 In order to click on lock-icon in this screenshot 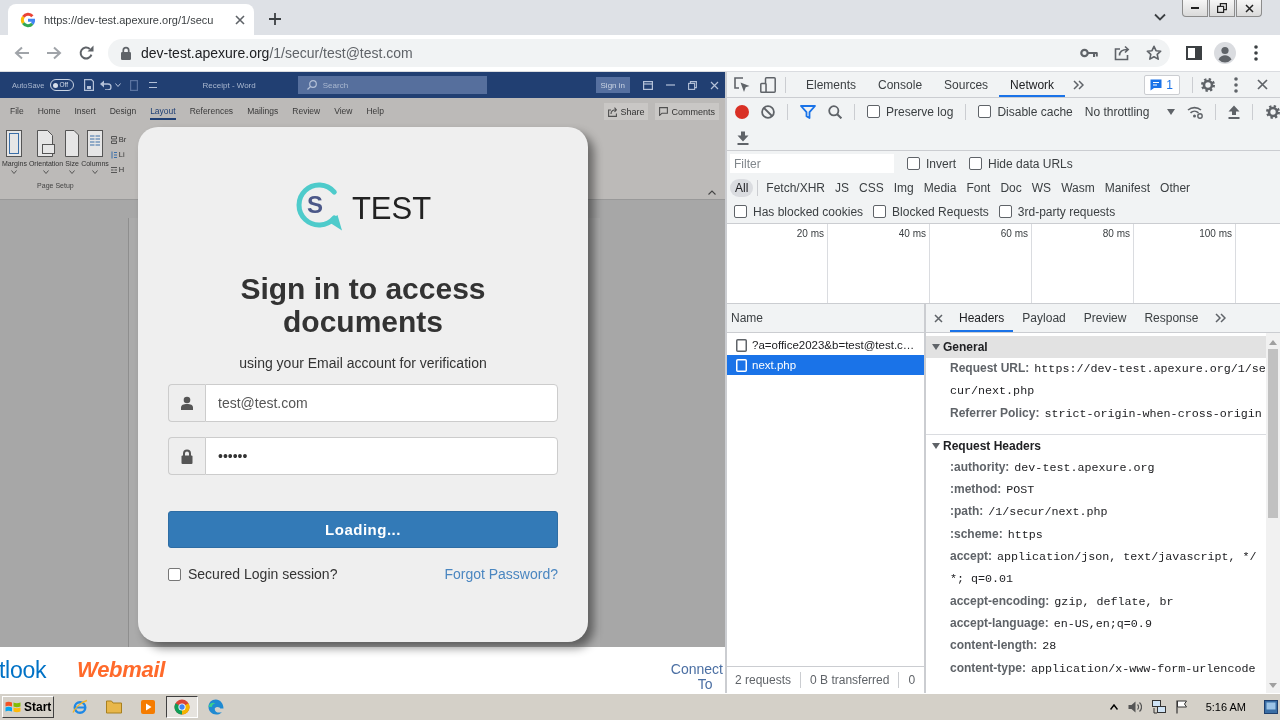, I will do `click(126, 53)`.